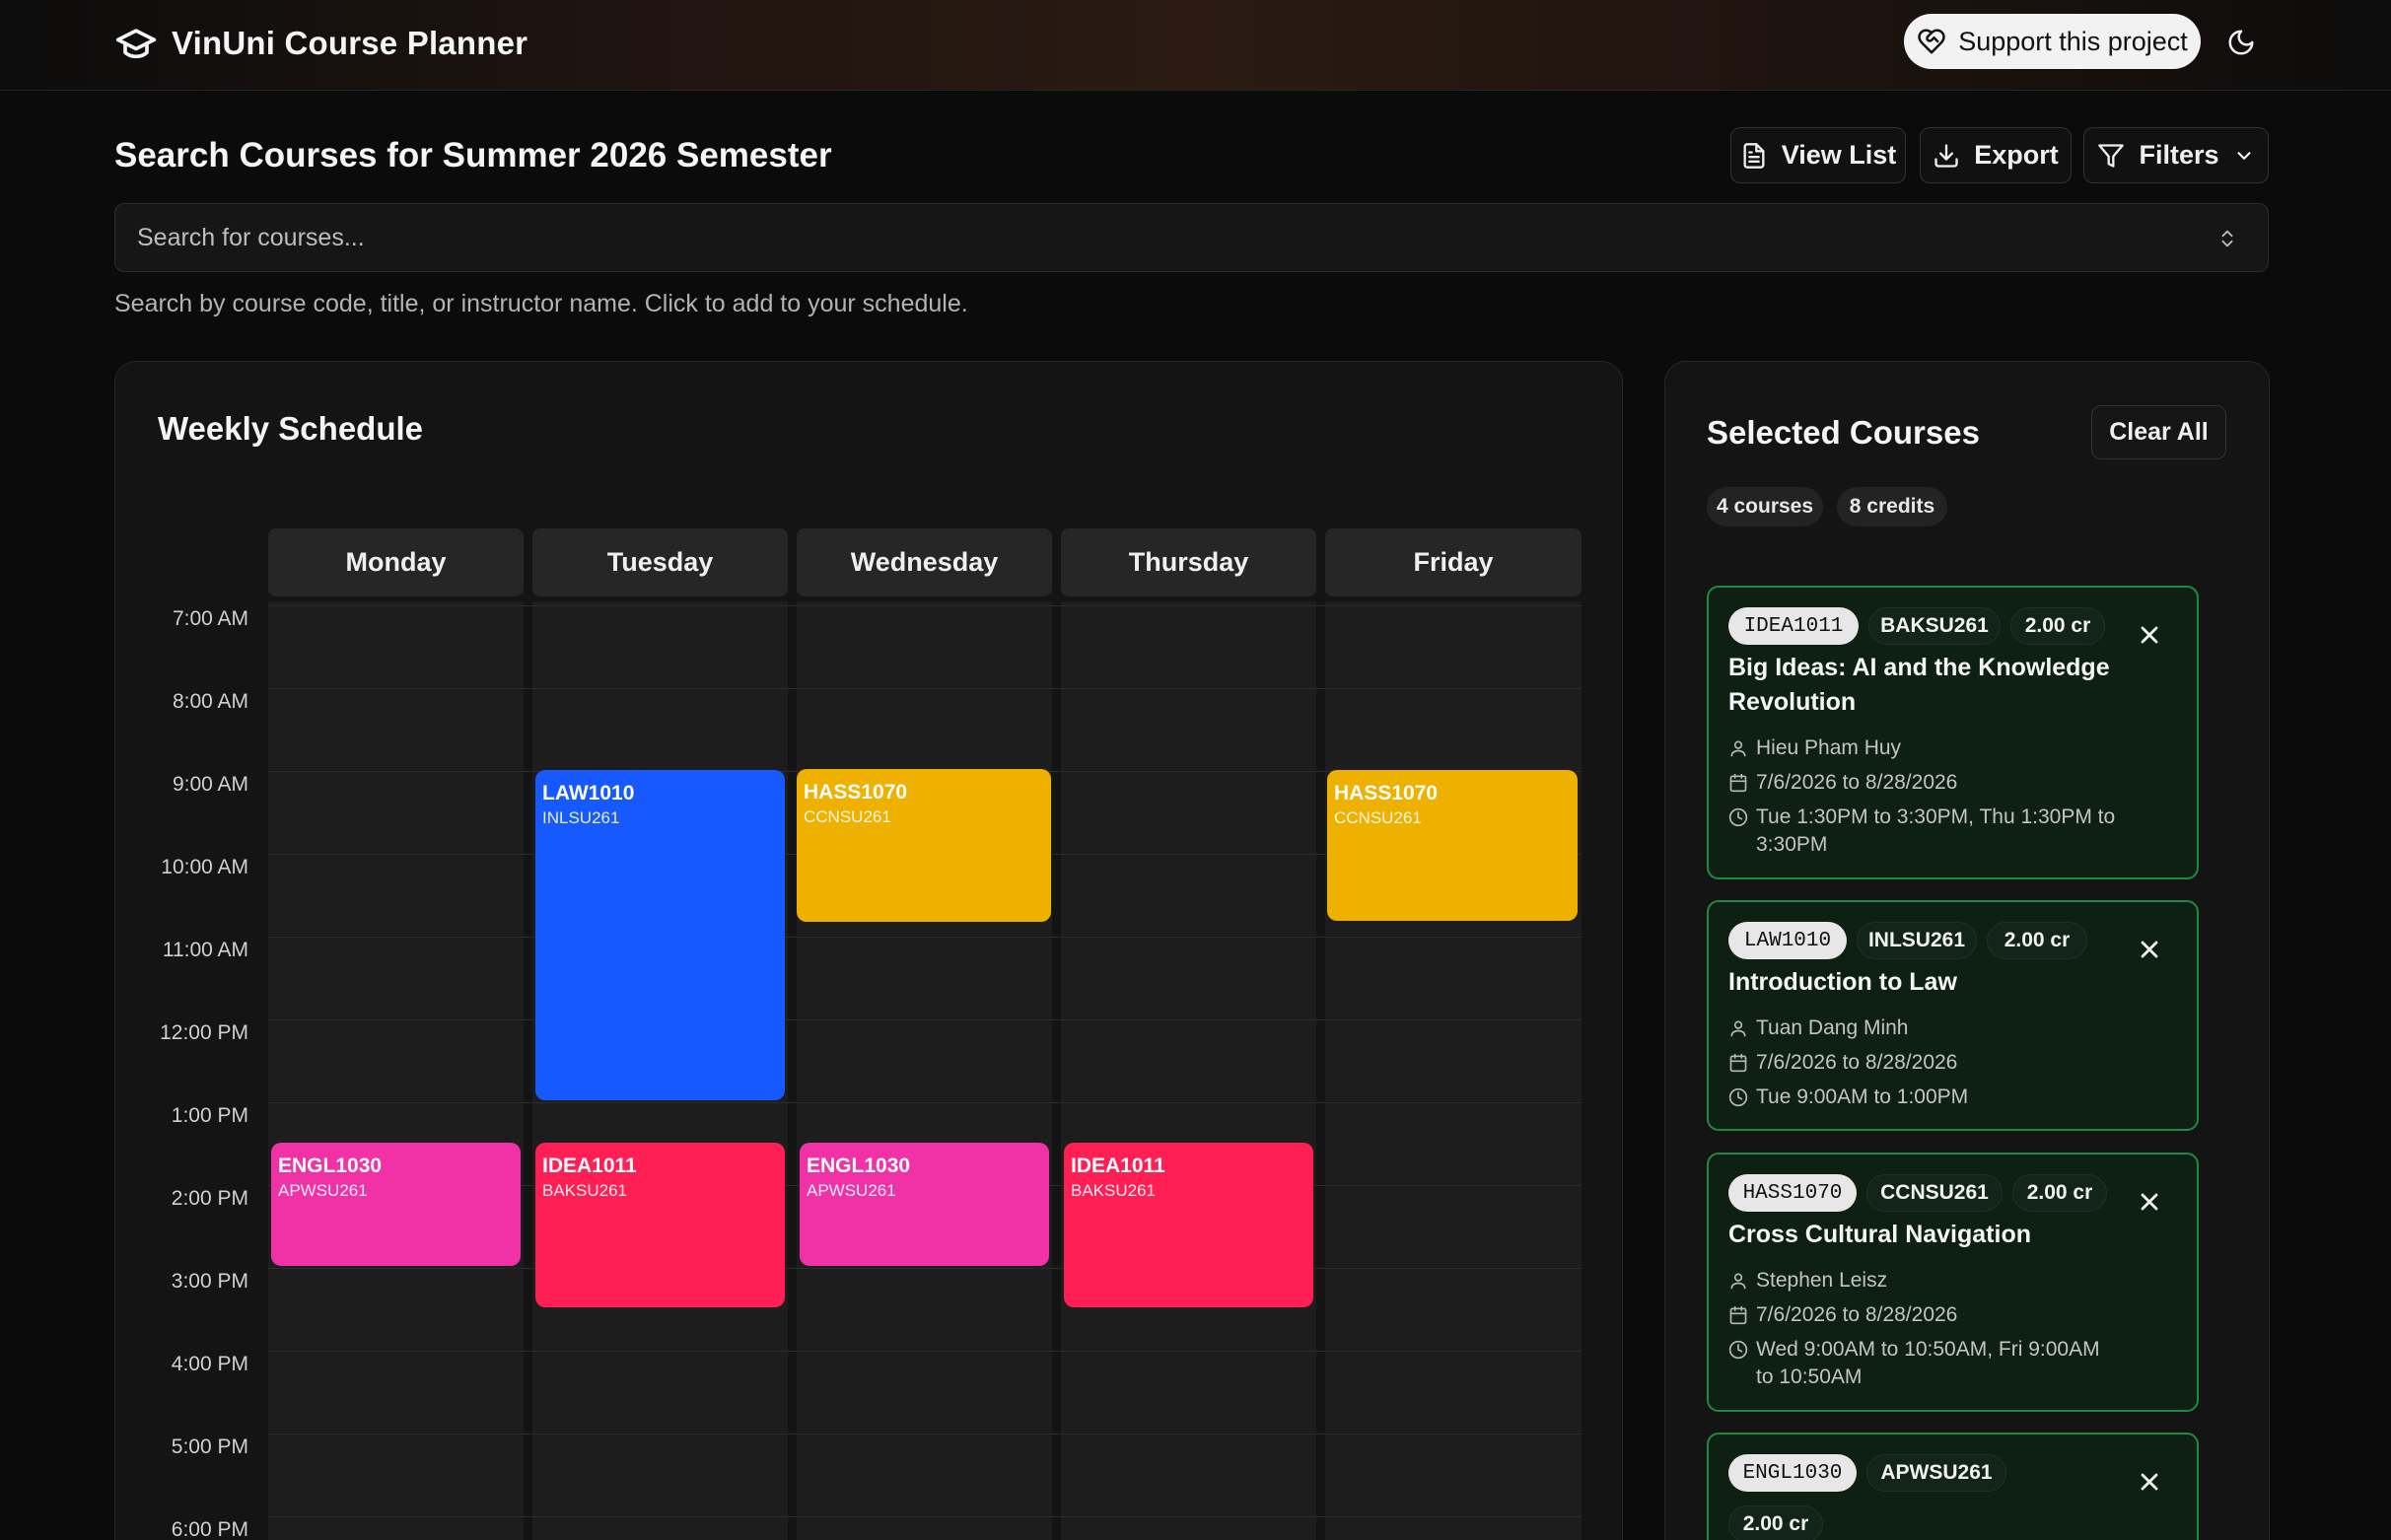 The height and width of the screenshot is (1540, 2391). I want to click on event-code: LAW1010, so click(588, 793).